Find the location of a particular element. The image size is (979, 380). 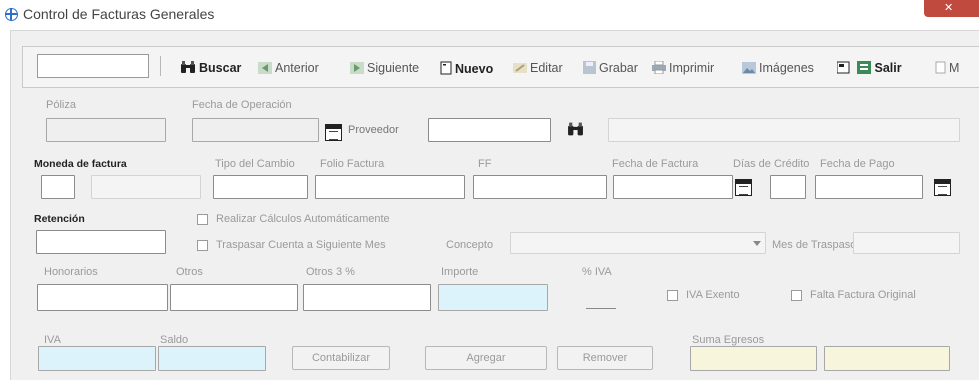

exit-button: Salir is located at coordinates (869, 69).